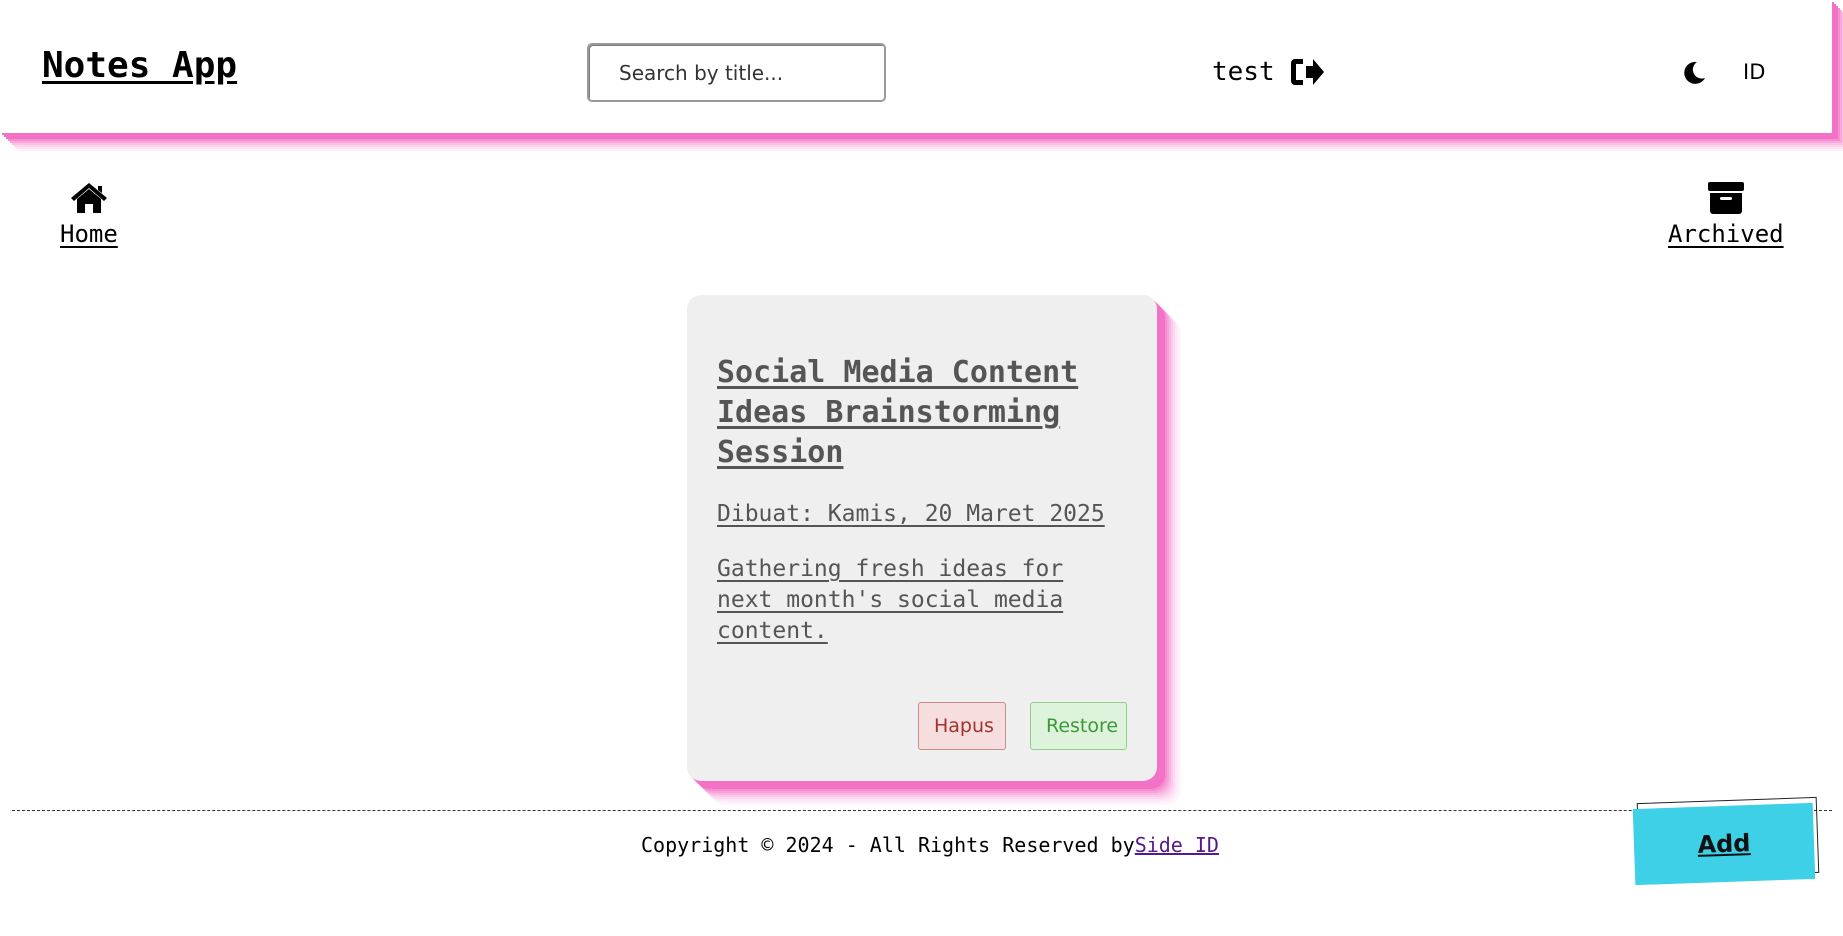 This screenshot has height=936, width=1843. I want to click on add-note-button: Add, so click(1724, 844).